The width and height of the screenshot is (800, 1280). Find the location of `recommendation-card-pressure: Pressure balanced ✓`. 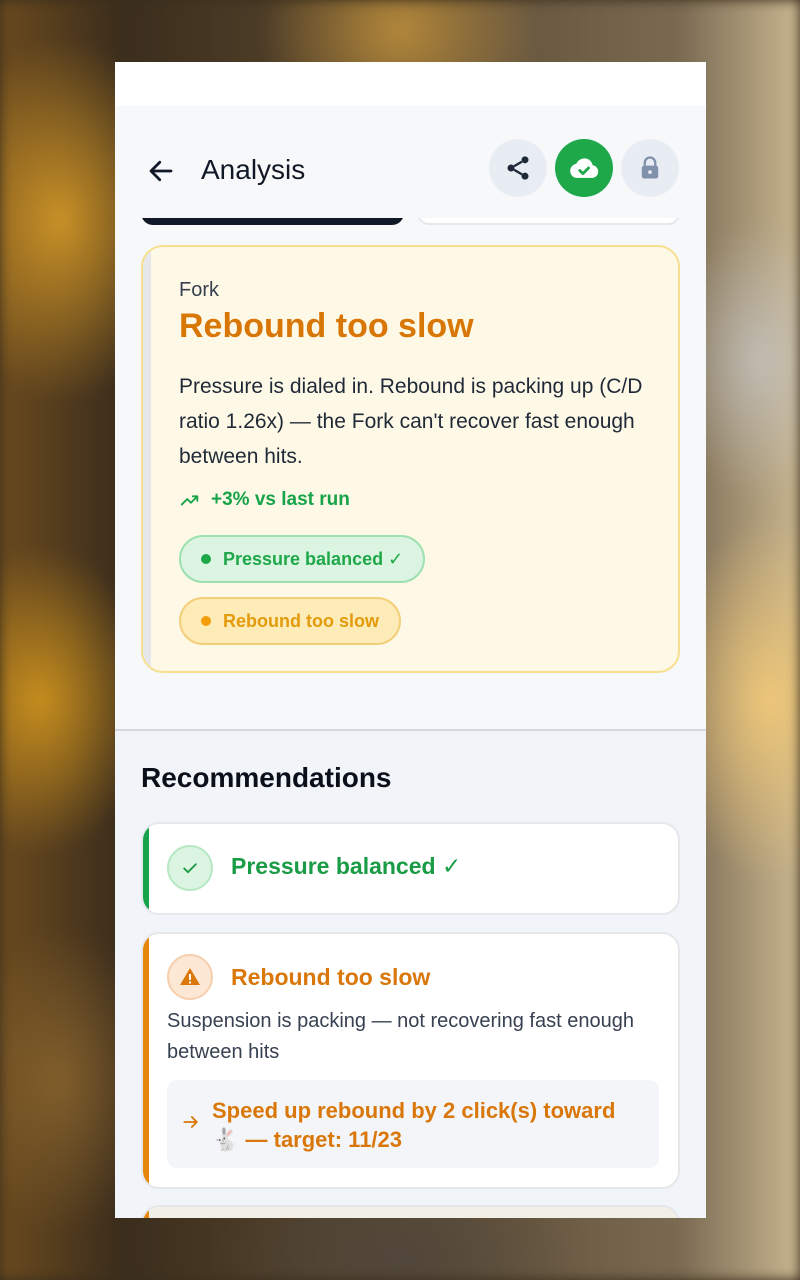

recommendation-card-pressure: Pressure balanced ✓ is located at coordinates (410, 868).